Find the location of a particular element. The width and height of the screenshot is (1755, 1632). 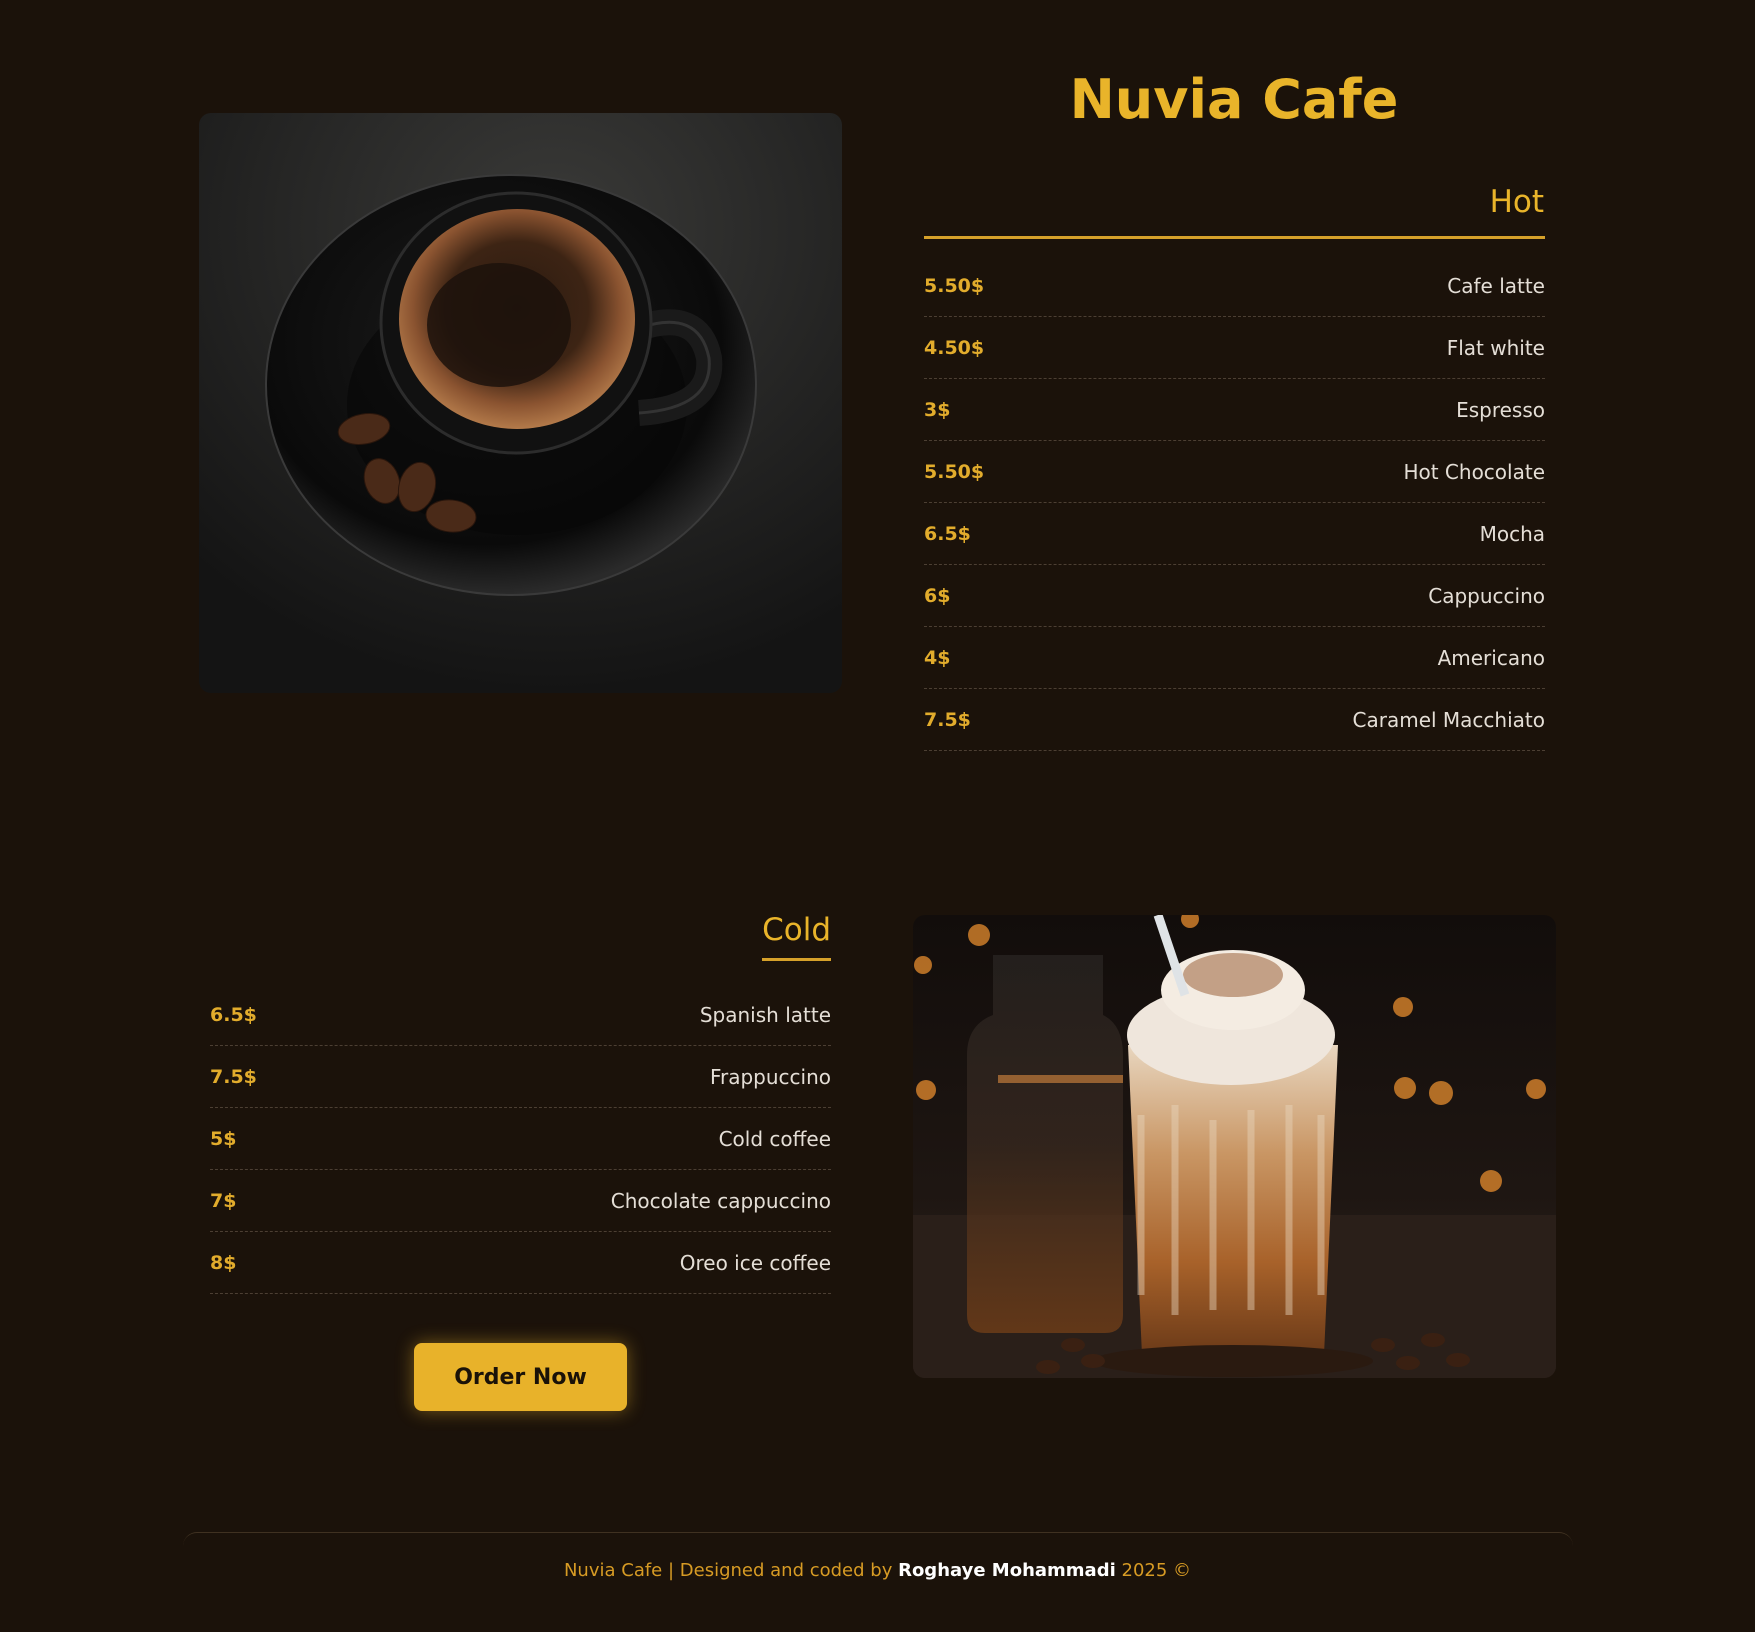

order-now-button: Order Now is located at coordinates (520, 1377).